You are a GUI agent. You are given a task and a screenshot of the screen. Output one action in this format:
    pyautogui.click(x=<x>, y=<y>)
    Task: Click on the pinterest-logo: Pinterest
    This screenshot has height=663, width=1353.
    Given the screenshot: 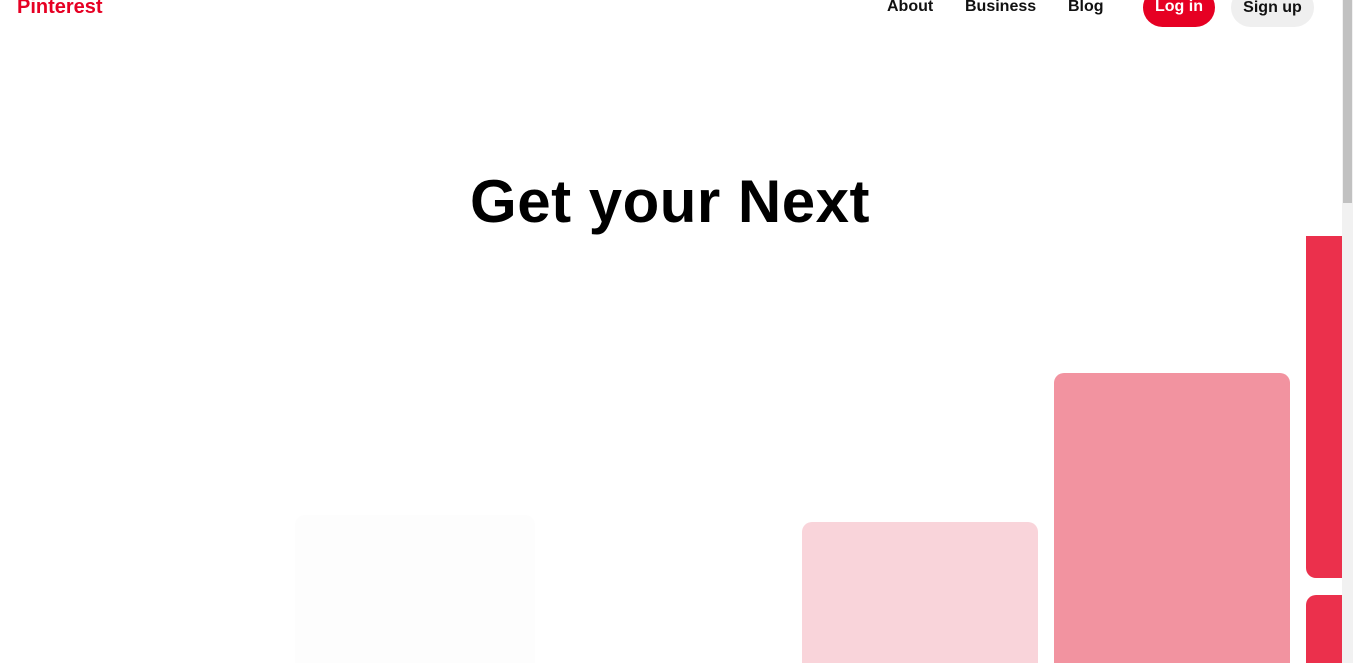 What is the action you would take?
    pyautogui.click(x=60, y=10)
    